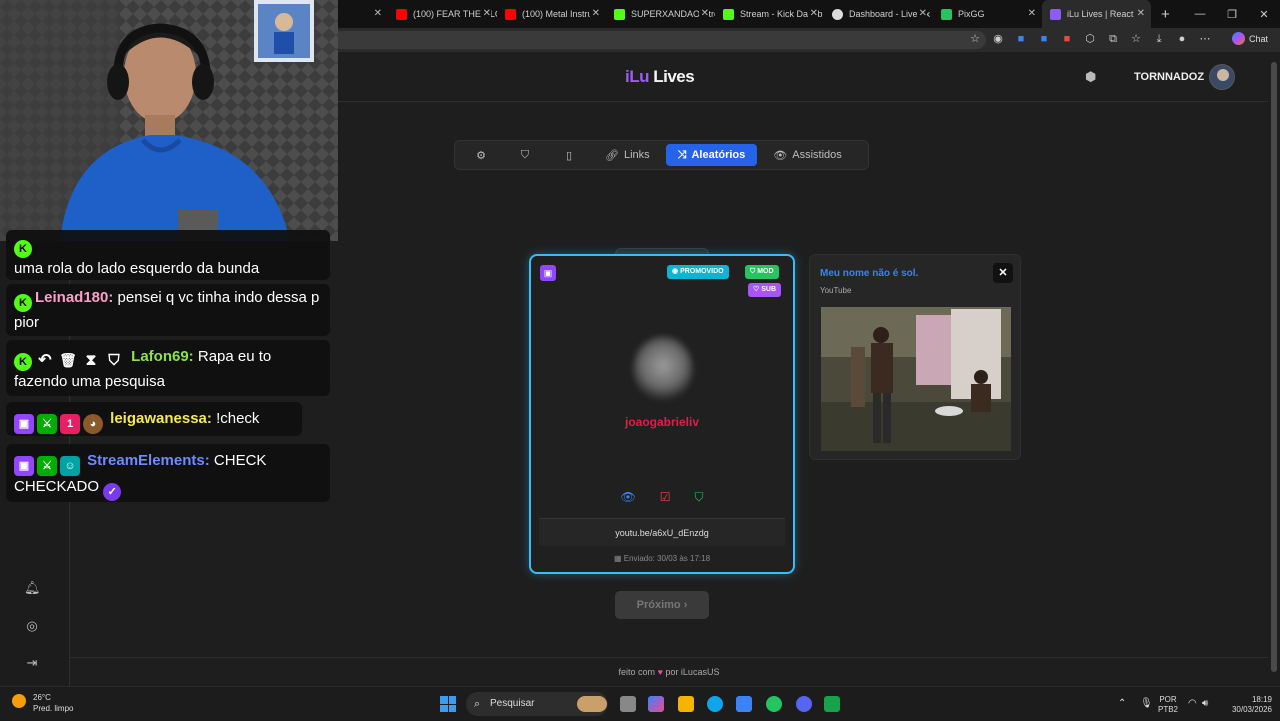  What do you see at coordinates (665, 497) in the screenshot?
I see `check-box-icon: ☑` at bounding box center [665, 497].